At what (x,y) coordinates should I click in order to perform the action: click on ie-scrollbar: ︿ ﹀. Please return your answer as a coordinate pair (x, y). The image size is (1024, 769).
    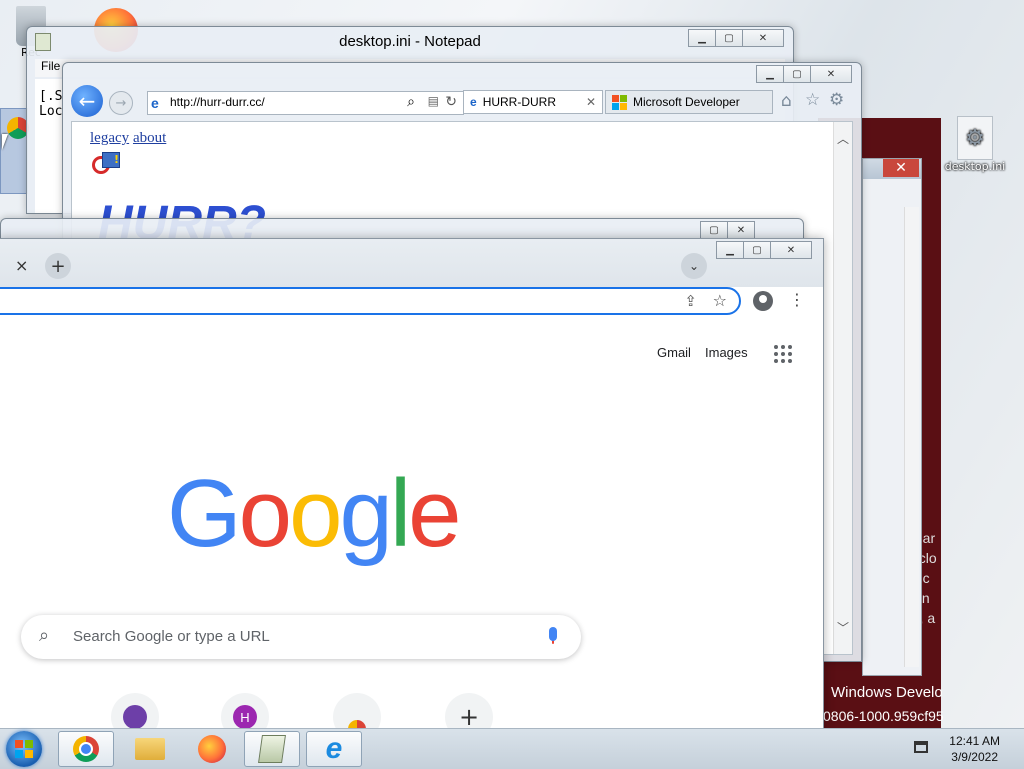
    Looking at the image, I should click on (842, 388).